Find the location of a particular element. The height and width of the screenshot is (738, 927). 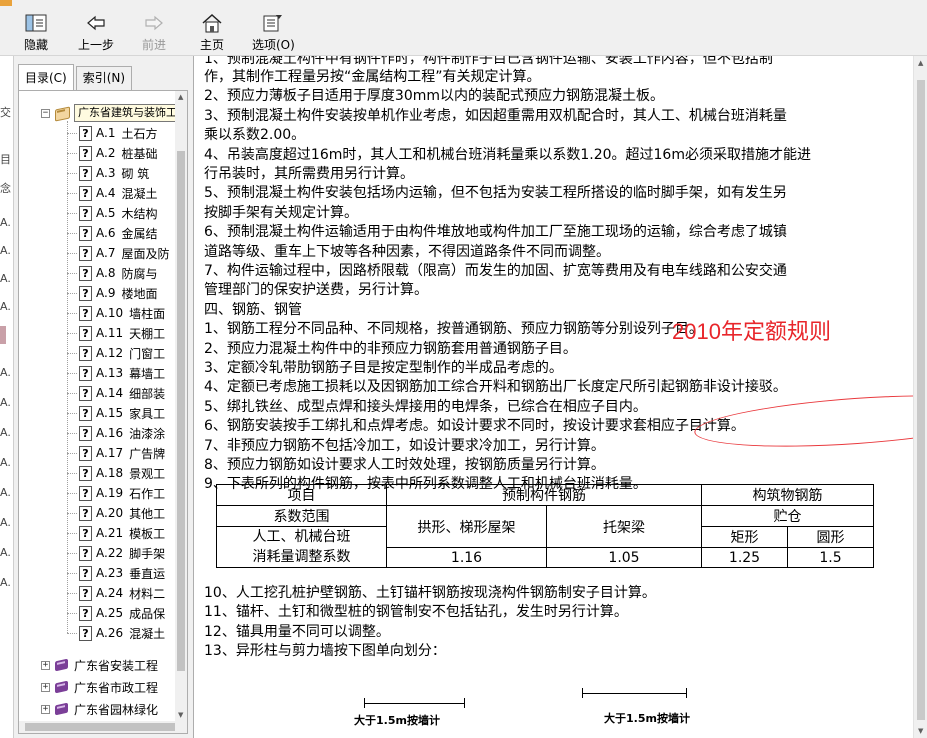

tree-item: ? A.6 金属结 is located at coordinates (118, 233).